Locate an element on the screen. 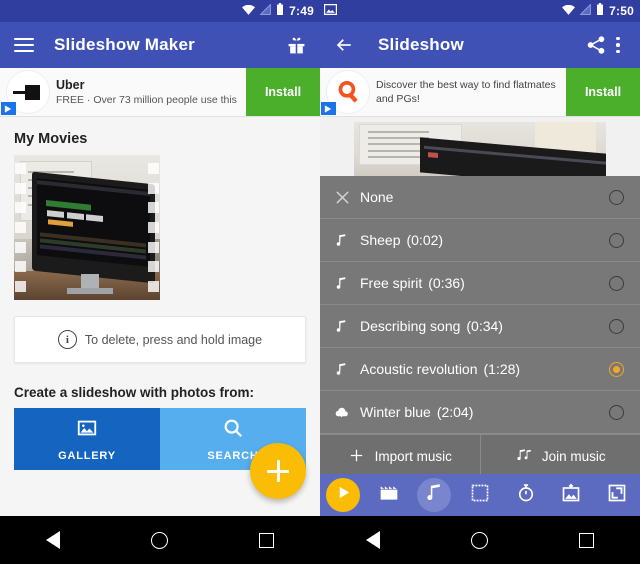 This screenshot has height=564, width=640. gift-icon is located at coordinates (296, 45).